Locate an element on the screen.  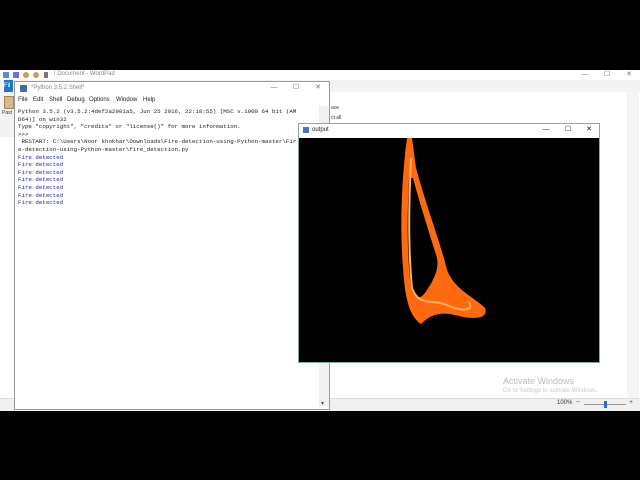
output-titlebar: output — ☐ ✕ is located at coordinates (449, 130).